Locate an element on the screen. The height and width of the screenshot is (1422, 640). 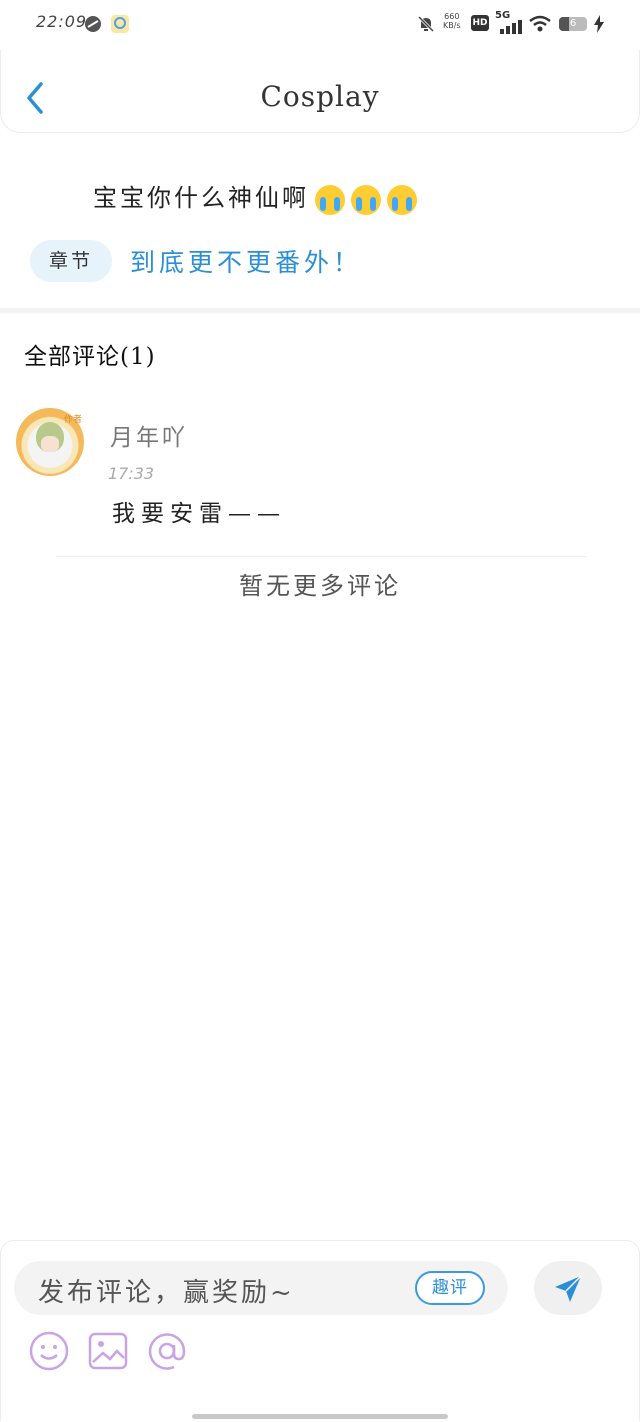
page-title: Cosplay is located at coordinates (320, 96).